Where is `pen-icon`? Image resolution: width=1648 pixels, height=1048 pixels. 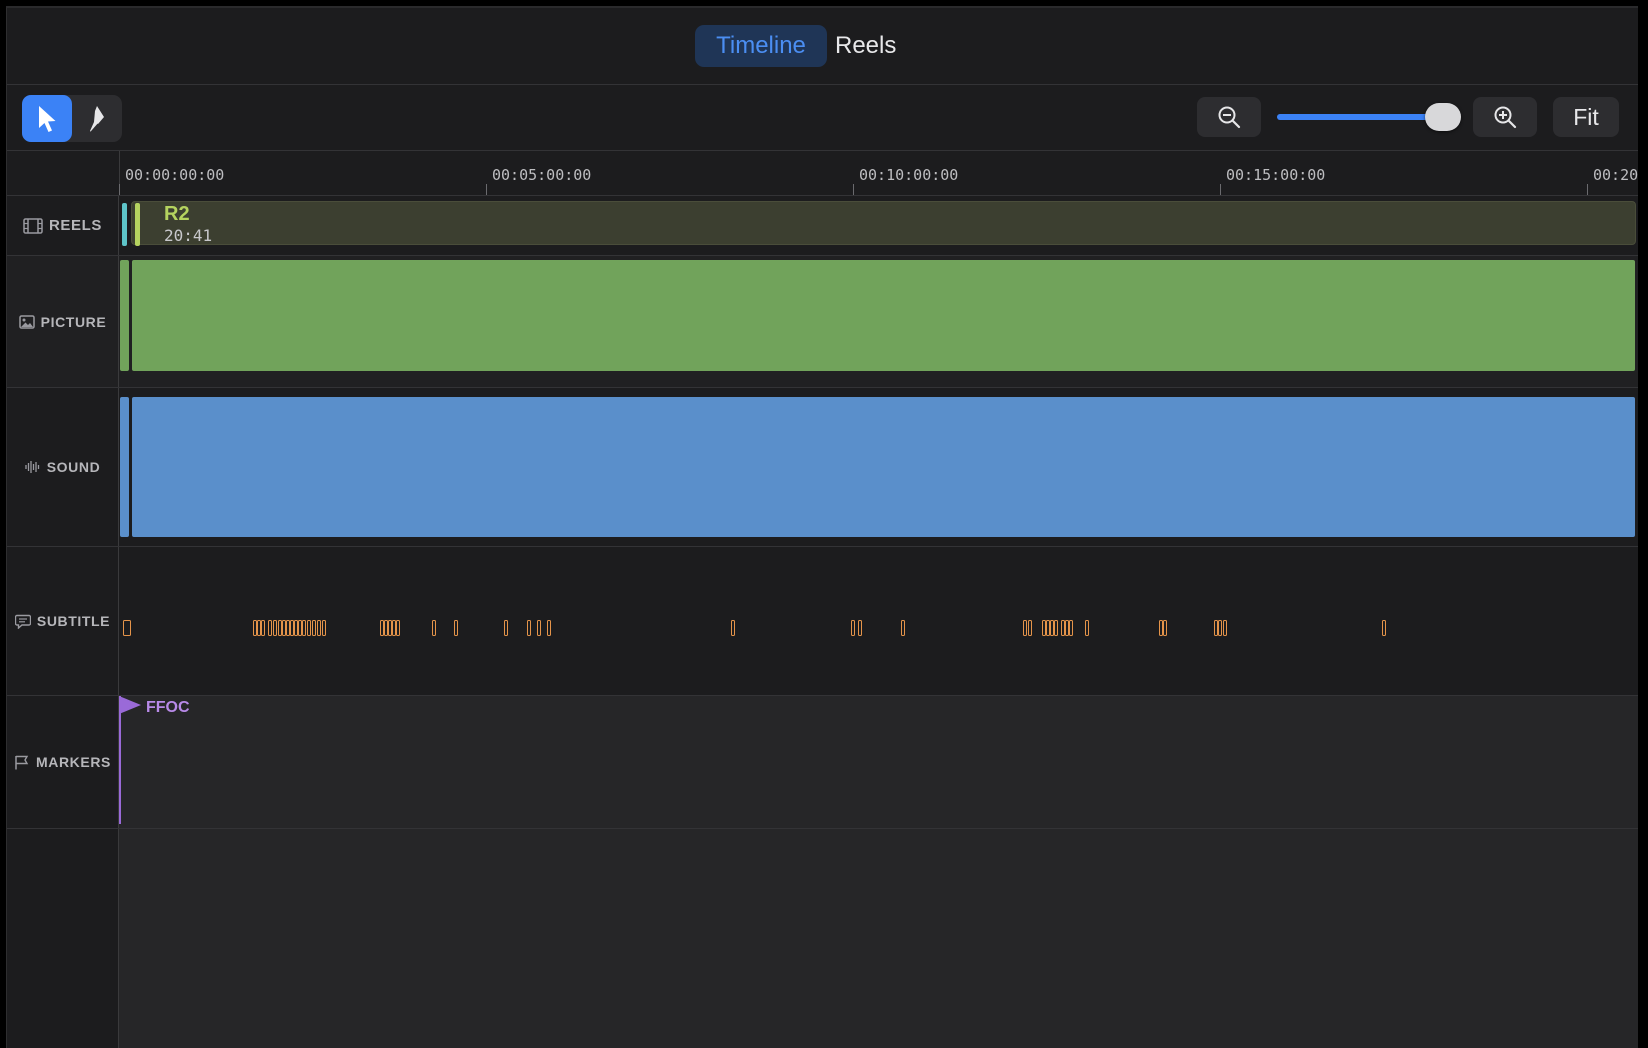
pen-icon is located at coordinates (97, 118).